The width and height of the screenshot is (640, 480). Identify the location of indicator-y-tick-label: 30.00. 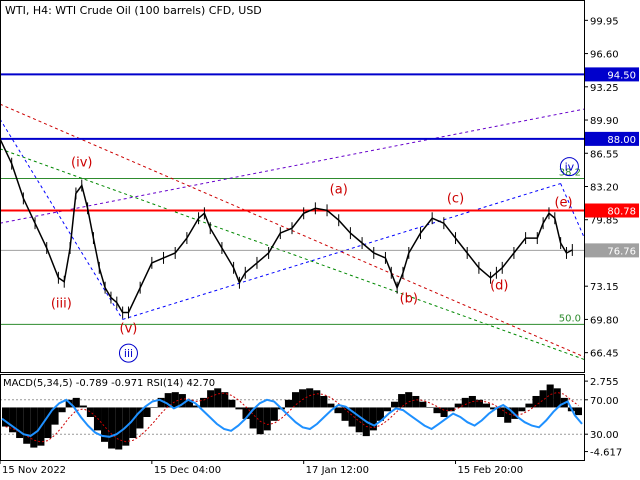
(604, 435).